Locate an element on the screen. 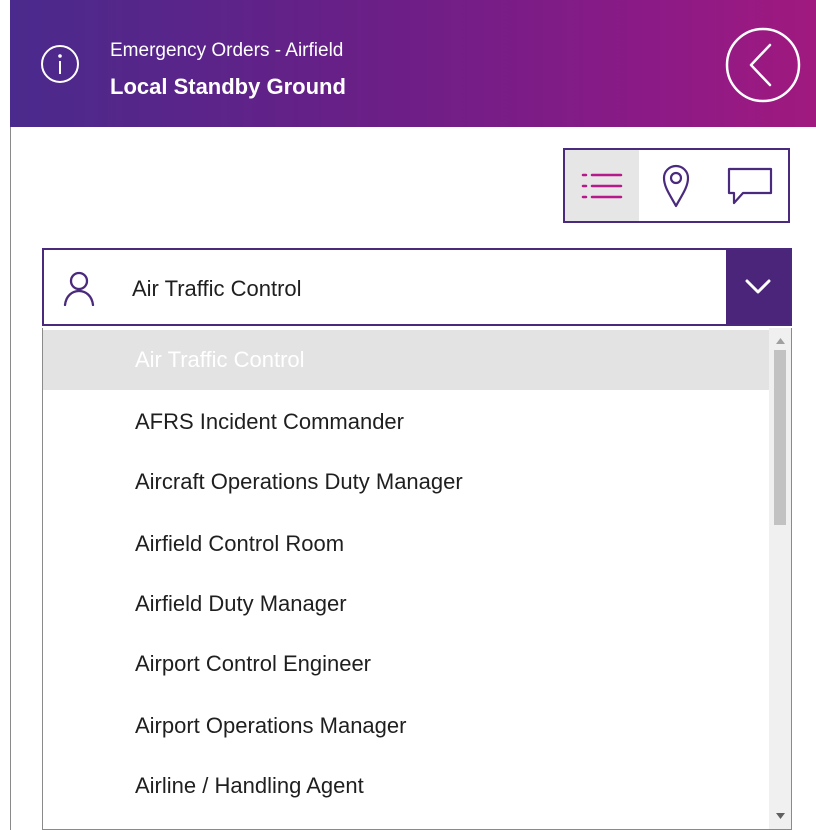 The width and height of the screenshot is (816, 830). triangle-down-icon is located at coordinates (780, 816).